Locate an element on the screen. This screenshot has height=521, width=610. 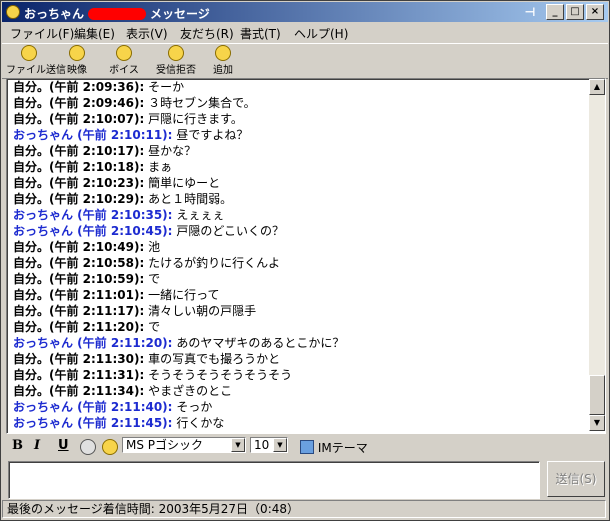
message-input is located at coordinates (274, 480).